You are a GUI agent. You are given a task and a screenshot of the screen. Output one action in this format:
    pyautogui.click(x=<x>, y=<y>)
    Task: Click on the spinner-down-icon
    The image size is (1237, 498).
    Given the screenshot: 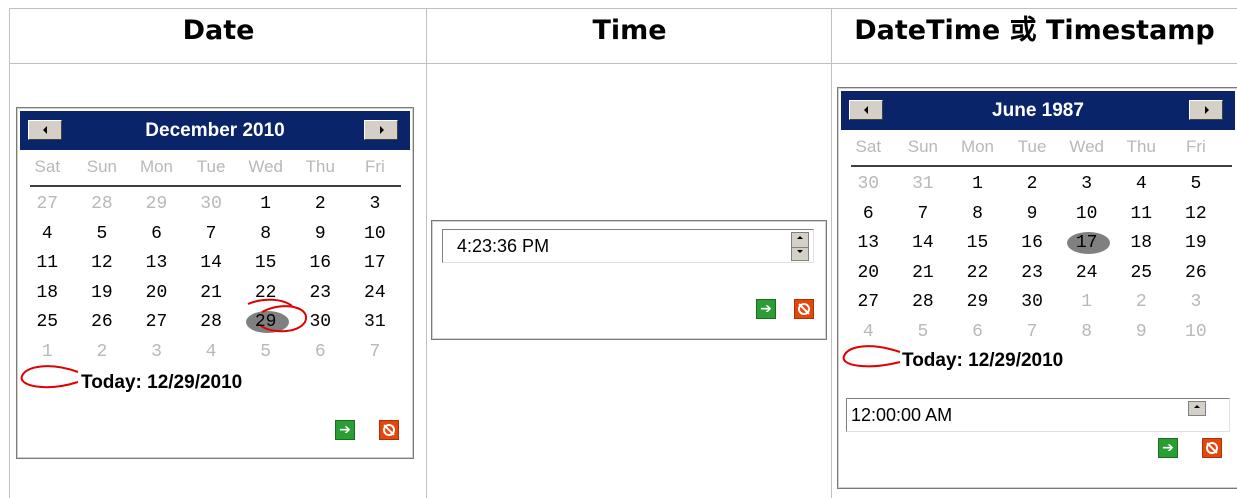 What is the action you would take?
    pyautogui.click(x=800, y=254)
    